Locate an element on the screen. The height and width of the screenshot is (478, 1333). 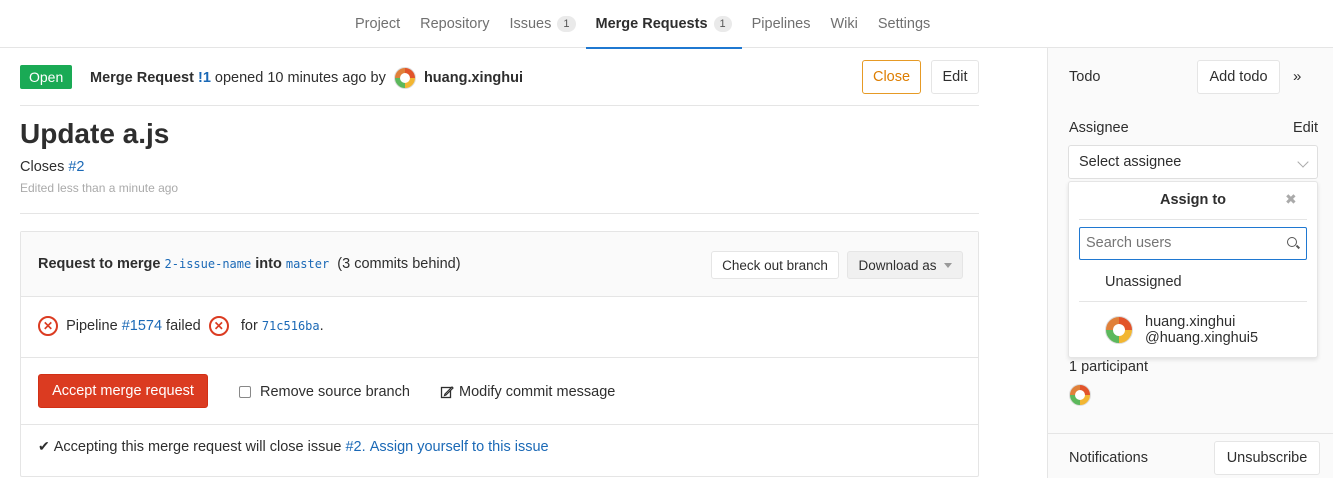
pipeline-status-text: failed is located at coordinates (183, 326).